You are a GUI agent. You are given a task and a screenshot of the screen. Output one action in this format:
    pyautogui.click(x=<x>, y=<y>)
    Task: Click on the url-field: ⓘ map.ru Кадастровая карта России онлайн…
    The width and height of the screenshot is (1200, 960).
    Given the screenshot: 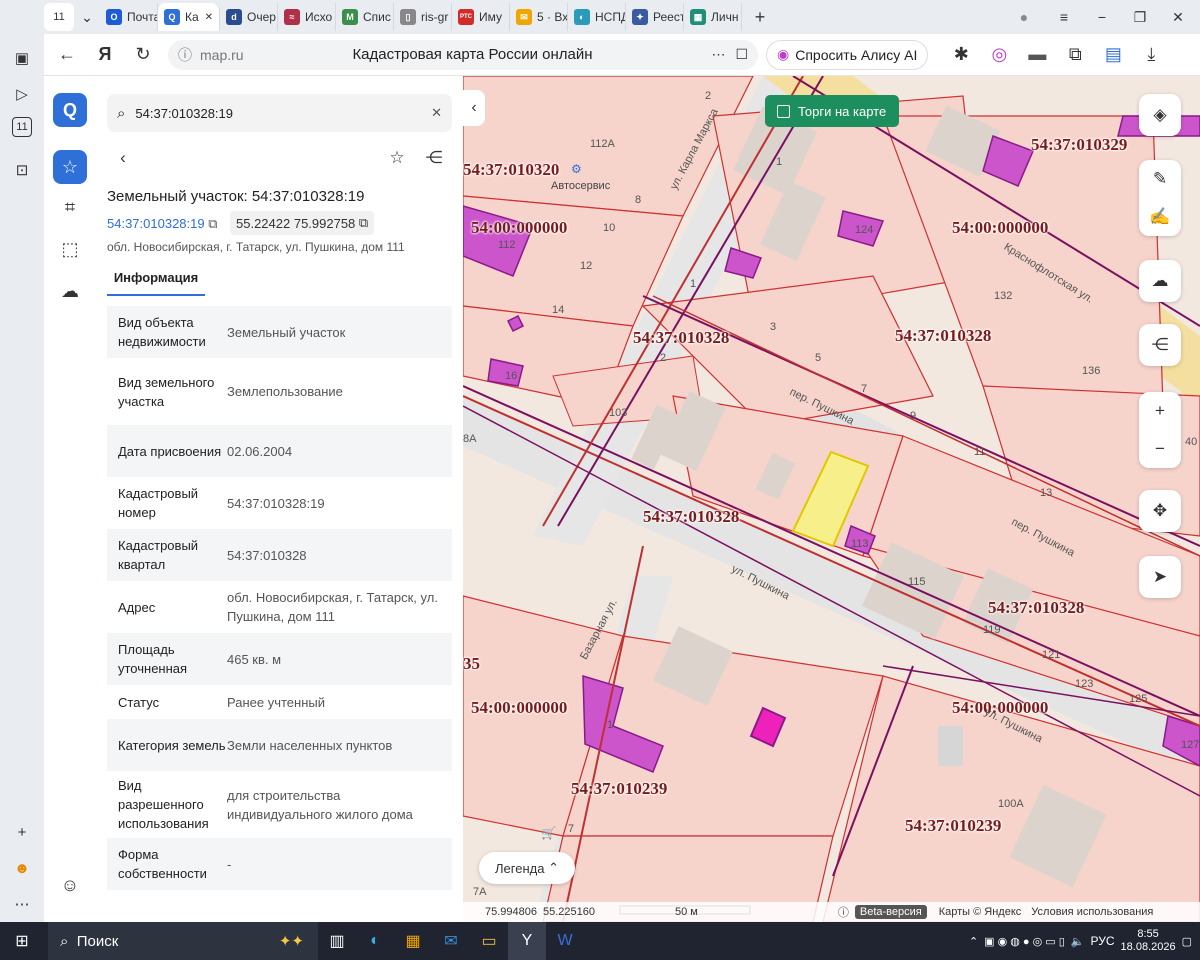 What is the action you would take?
    pyautogui.click(x=463, y=54)
    